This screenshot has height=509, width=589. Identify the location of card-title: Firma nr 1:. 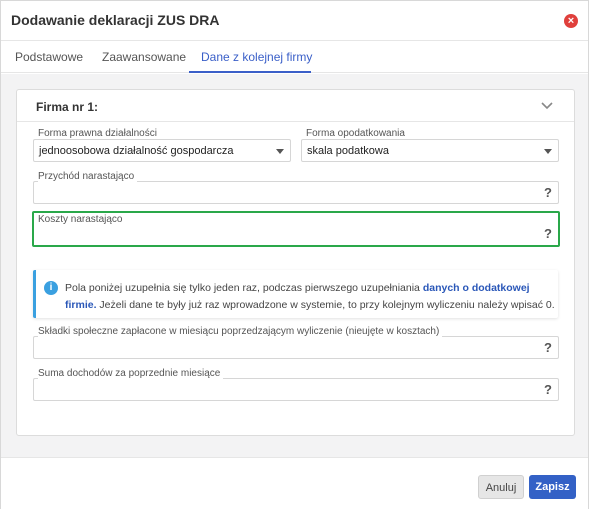
(67, 107).